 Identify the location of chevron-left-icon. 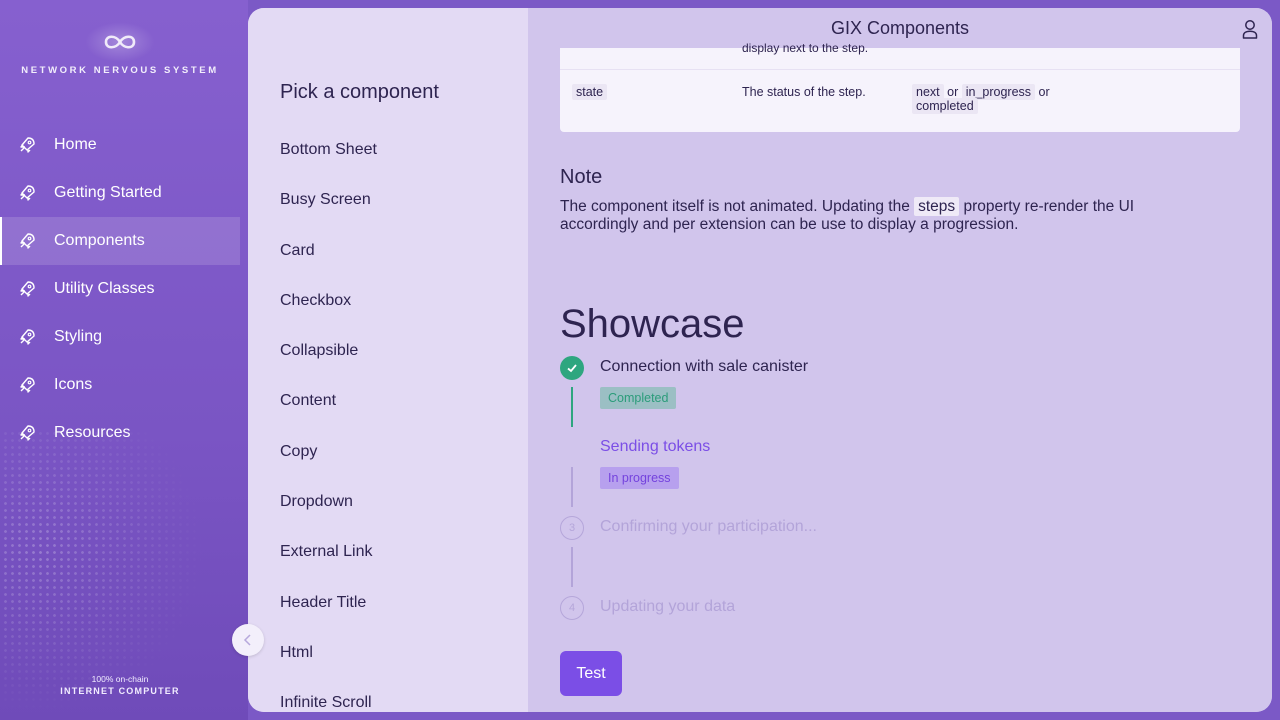
(247, 640).